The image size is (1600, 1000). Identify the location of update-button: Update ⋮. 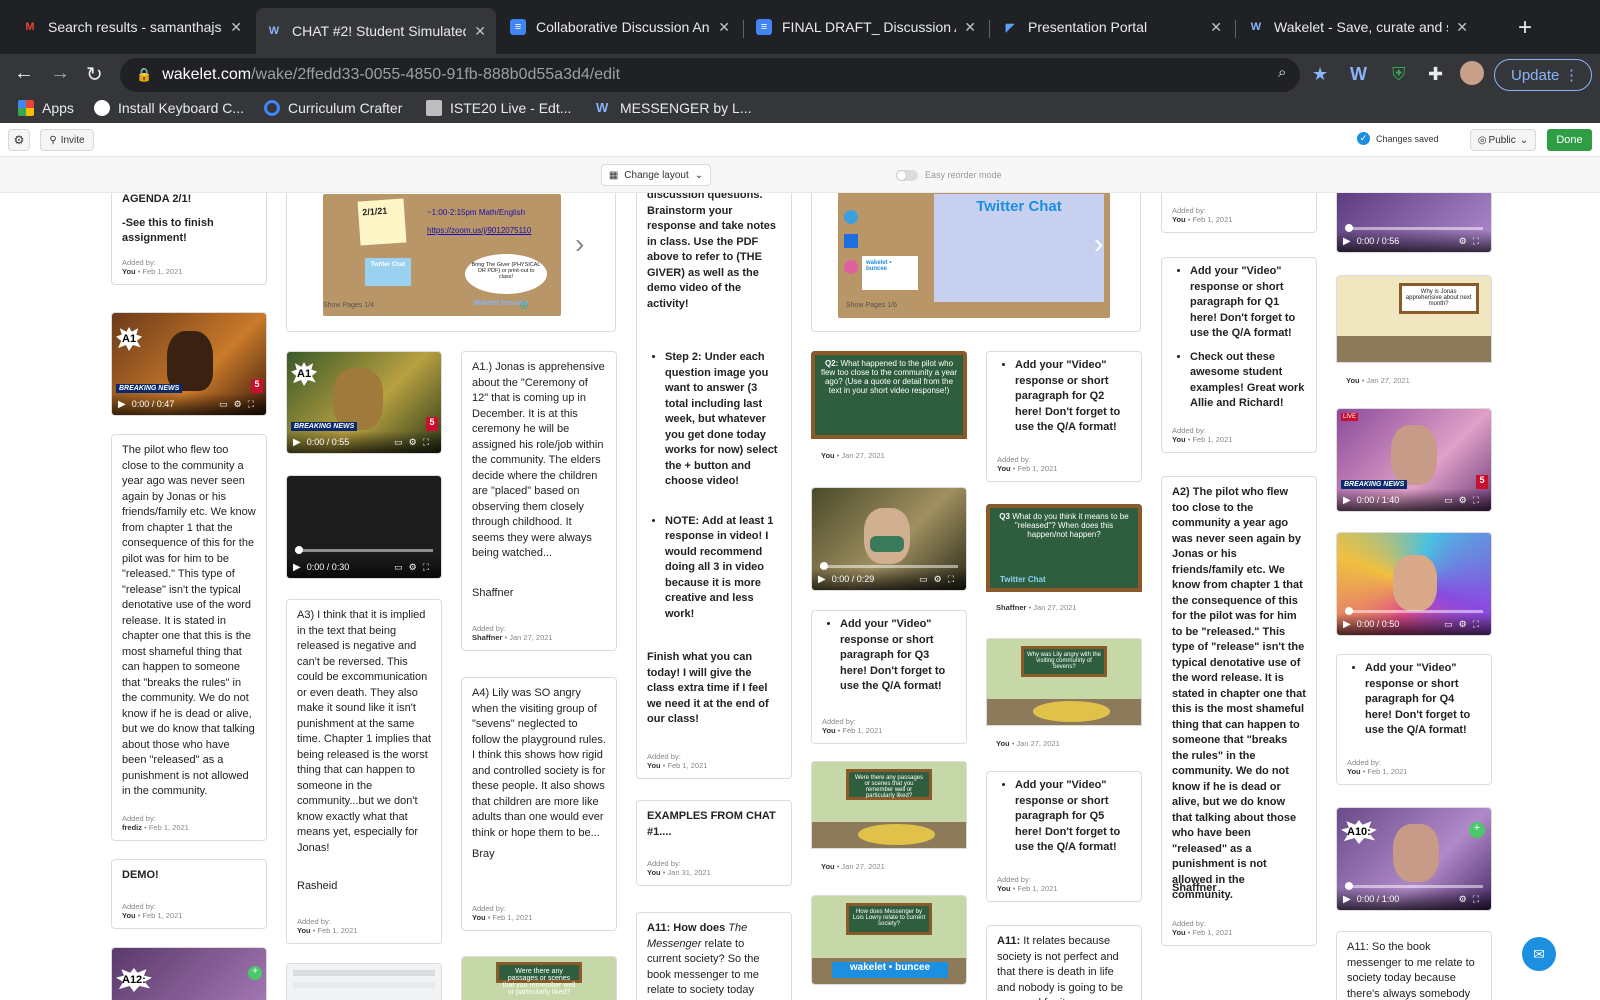
(1543, 75).